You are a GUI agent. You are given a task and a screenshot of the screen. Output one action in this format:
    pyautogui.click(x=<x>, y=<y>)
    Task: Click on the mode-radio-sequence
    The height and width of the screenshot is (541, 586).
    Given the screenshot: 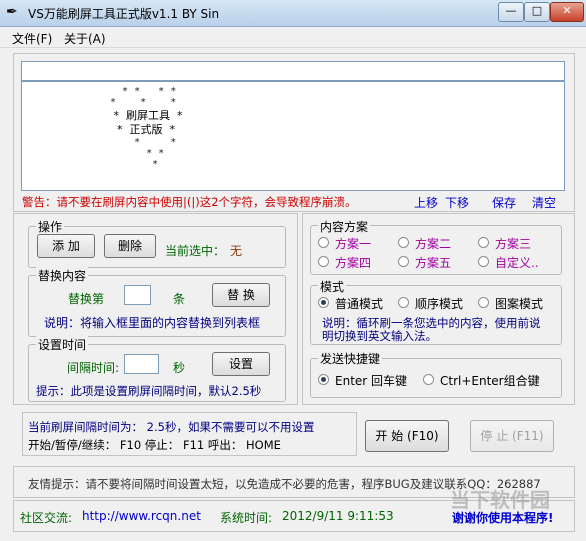 What is the action you would take?
    pyautogui.click(x=403, y=302)
    